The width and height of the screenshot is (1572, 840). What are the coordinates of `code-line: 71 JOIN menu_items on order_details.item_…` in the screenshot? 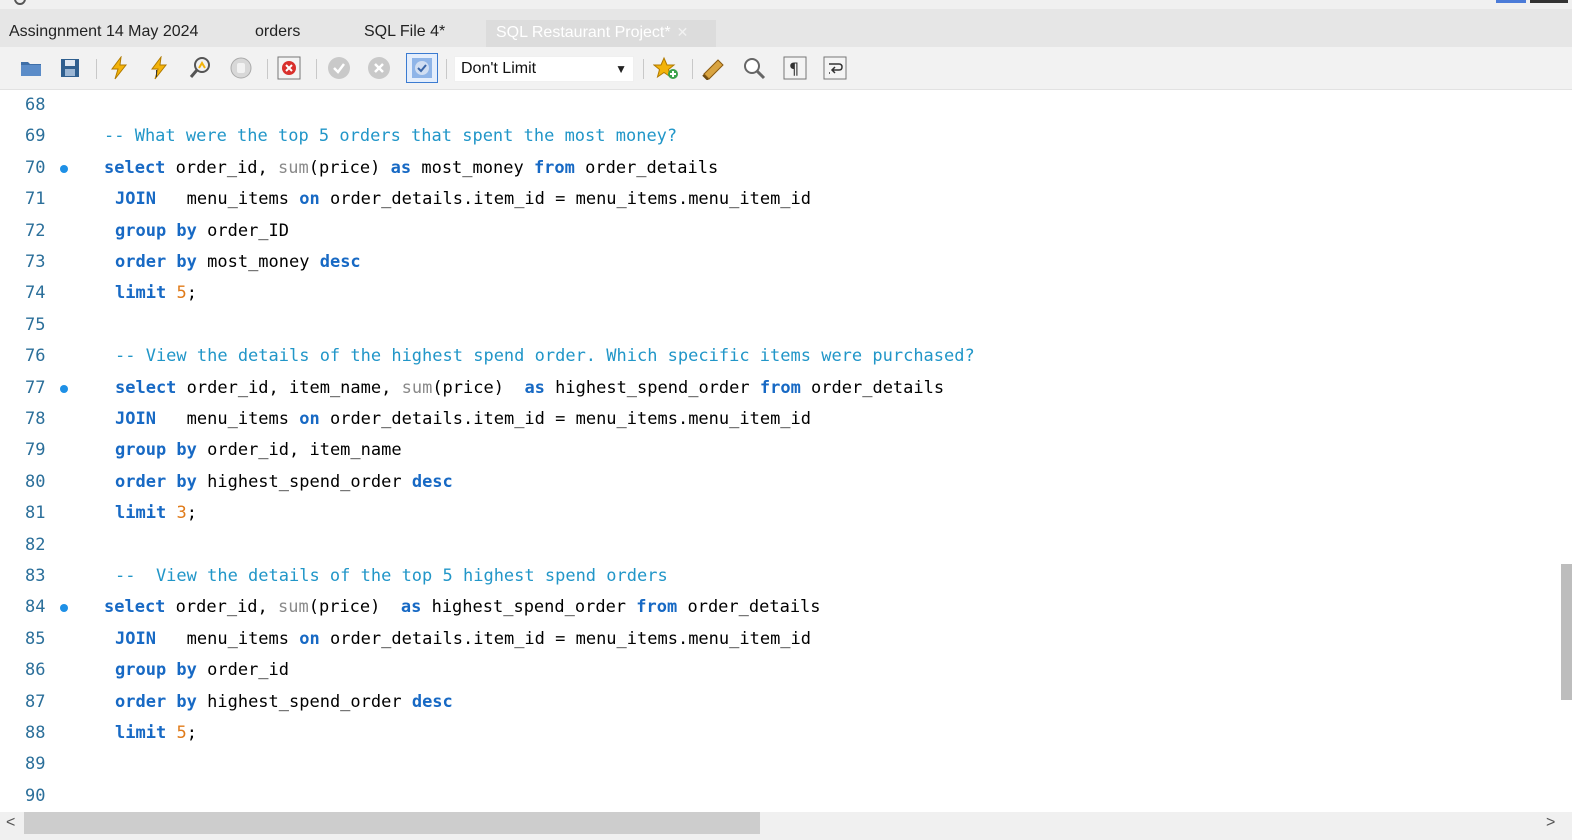 It's located at (780, 199).